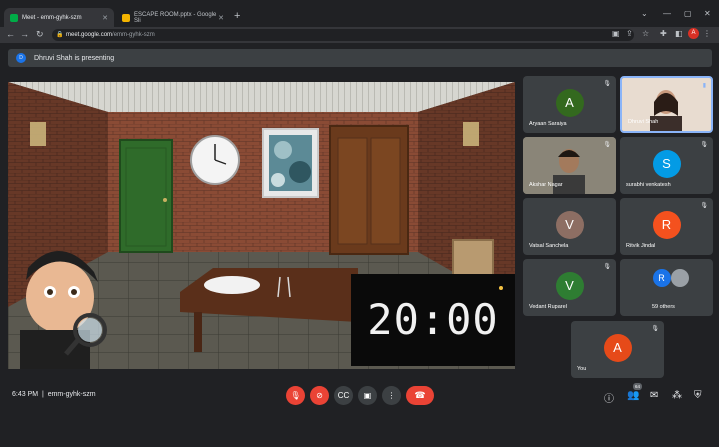 Image resolution: width=719 pixels, height=447 pixels. I want to click on presenter-avatar: D, so click(21, 58).